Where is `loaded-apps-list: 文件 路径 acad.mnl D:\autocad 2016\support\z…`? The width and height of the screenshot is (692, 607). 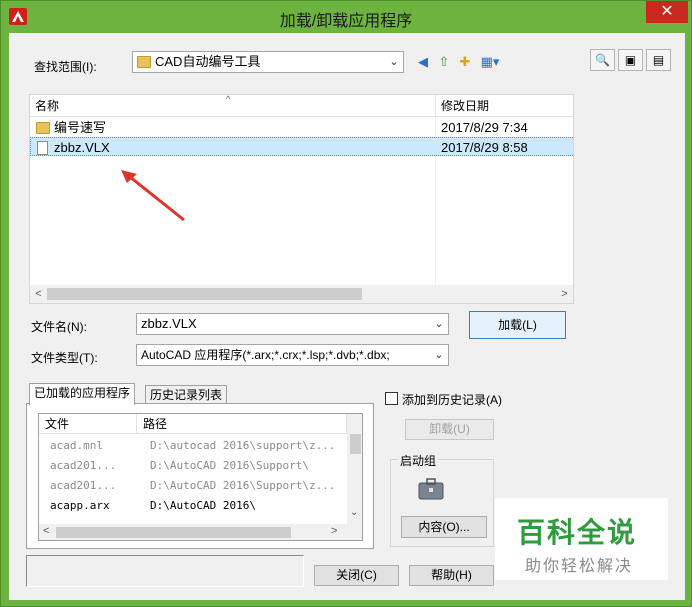 loaded-apps-list: 文件 路径 acad.mnl D:\autocad 2016\support\z… is located at coordinates (200, 477).